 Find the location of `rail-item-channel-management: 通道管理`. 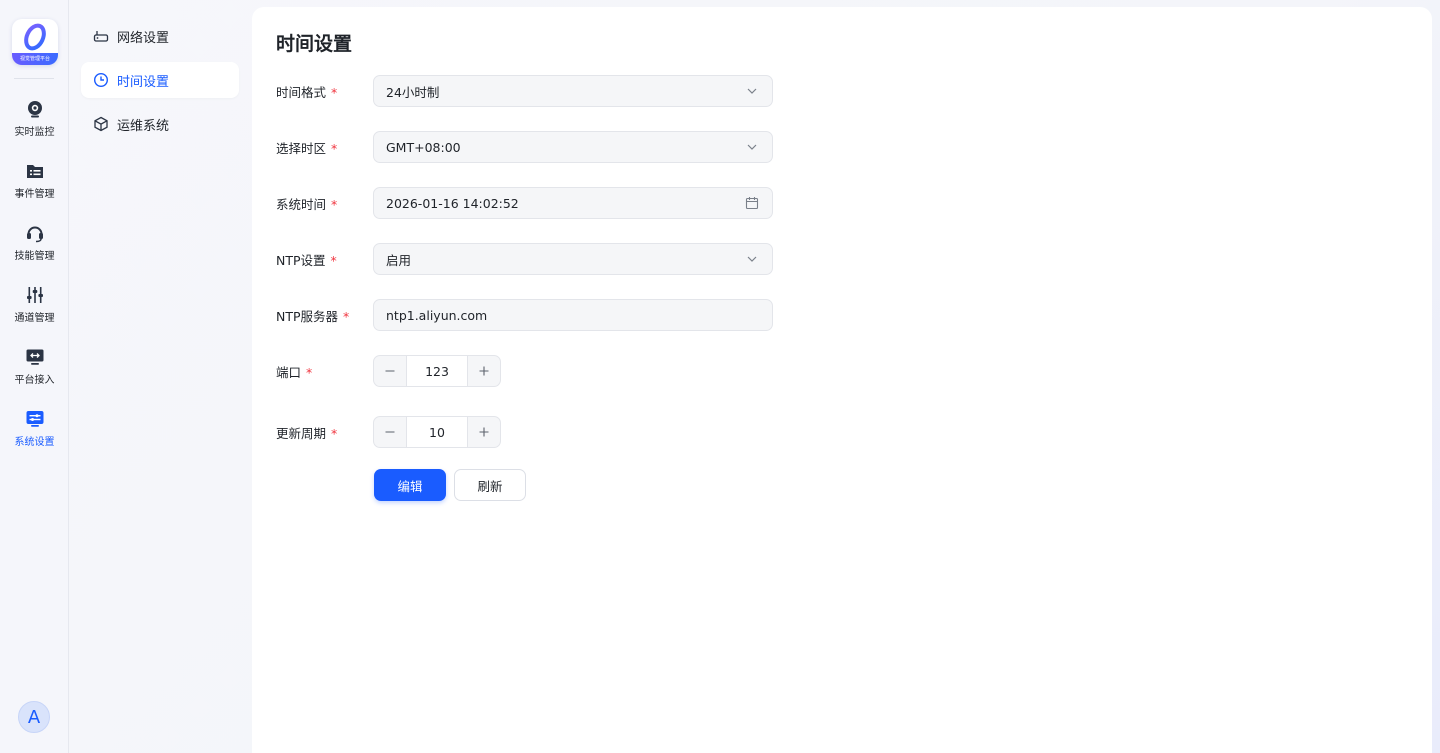

rail-item-channel-management: 通道管理 is located at coordinates (34, 309).